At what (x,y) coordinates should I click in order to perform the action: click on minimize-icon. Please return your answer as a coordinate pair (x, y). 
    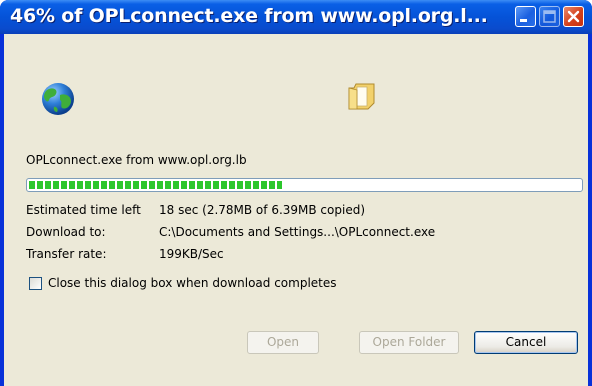
    Looking at the image, I should click on (523, 20).